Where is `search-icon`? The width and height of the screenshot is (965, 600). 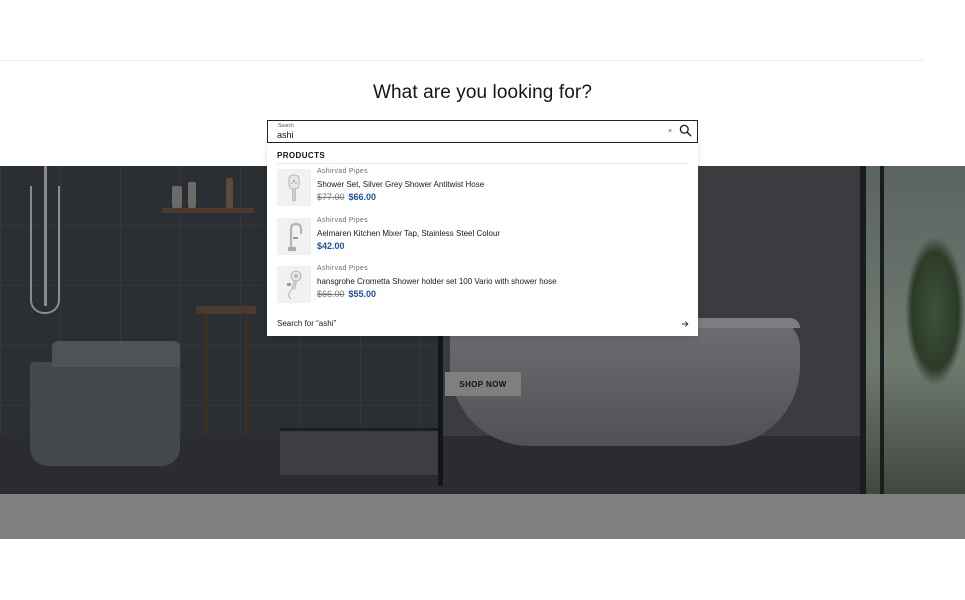 search-icon is located at coordinates (685, 130).